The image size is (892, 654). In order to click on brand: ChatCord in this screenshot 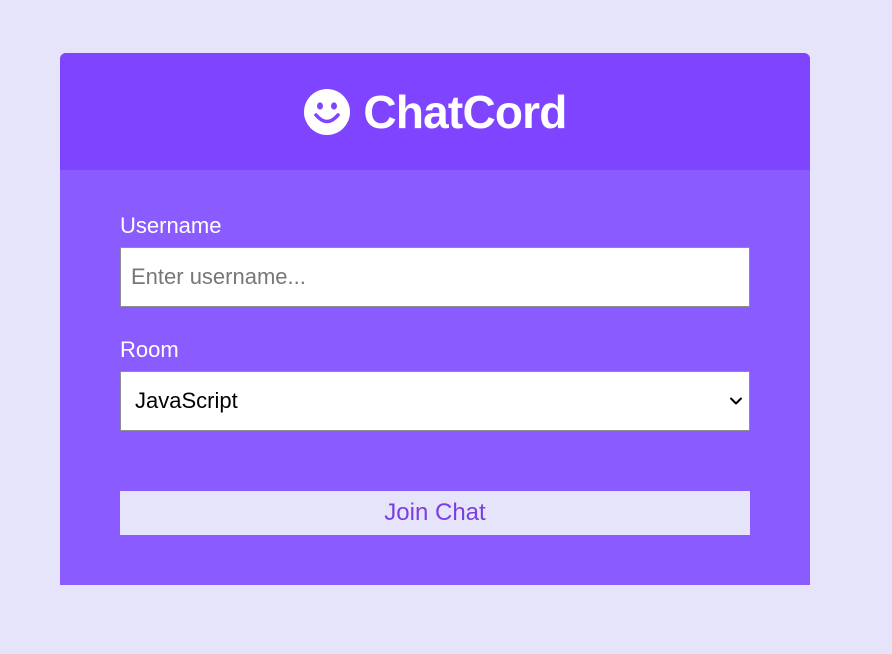, I will do `click(435, 111)`.